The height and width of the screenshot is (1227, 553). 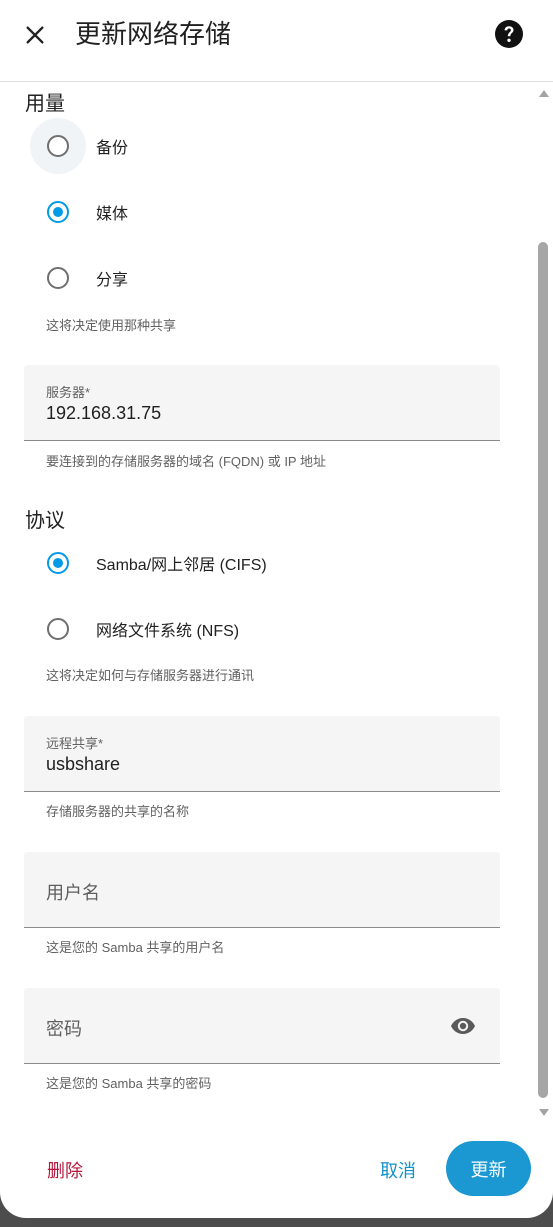 I want to click on scrollbar, so click(x=544, y=602).